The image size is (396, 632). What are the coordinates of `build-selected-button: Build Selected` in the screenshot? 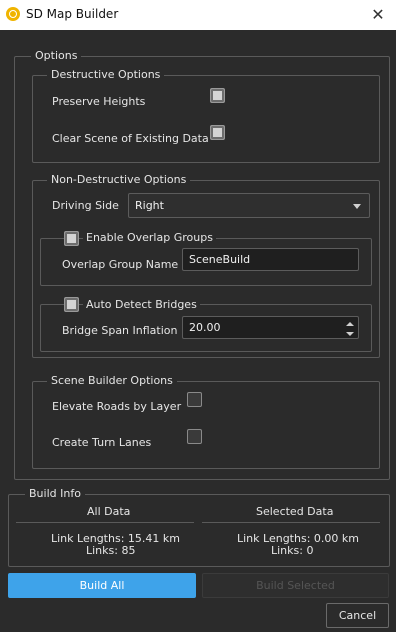 It's located at (295, 585).